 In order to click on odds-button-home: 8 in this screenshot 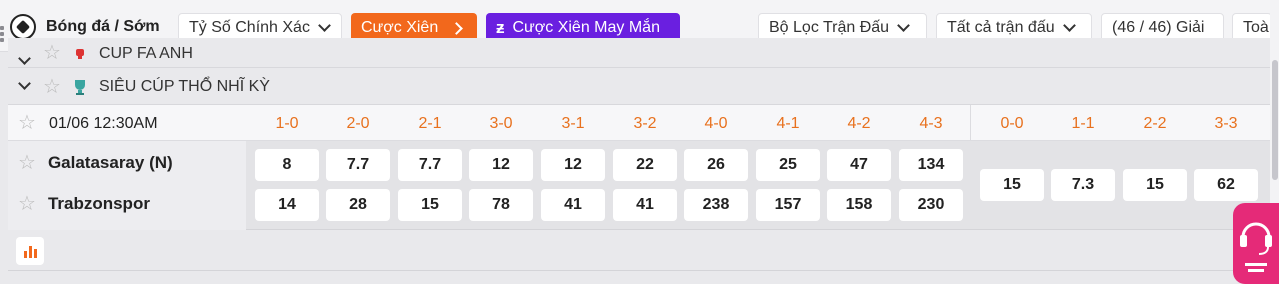, I will do `click(287, 165)`.